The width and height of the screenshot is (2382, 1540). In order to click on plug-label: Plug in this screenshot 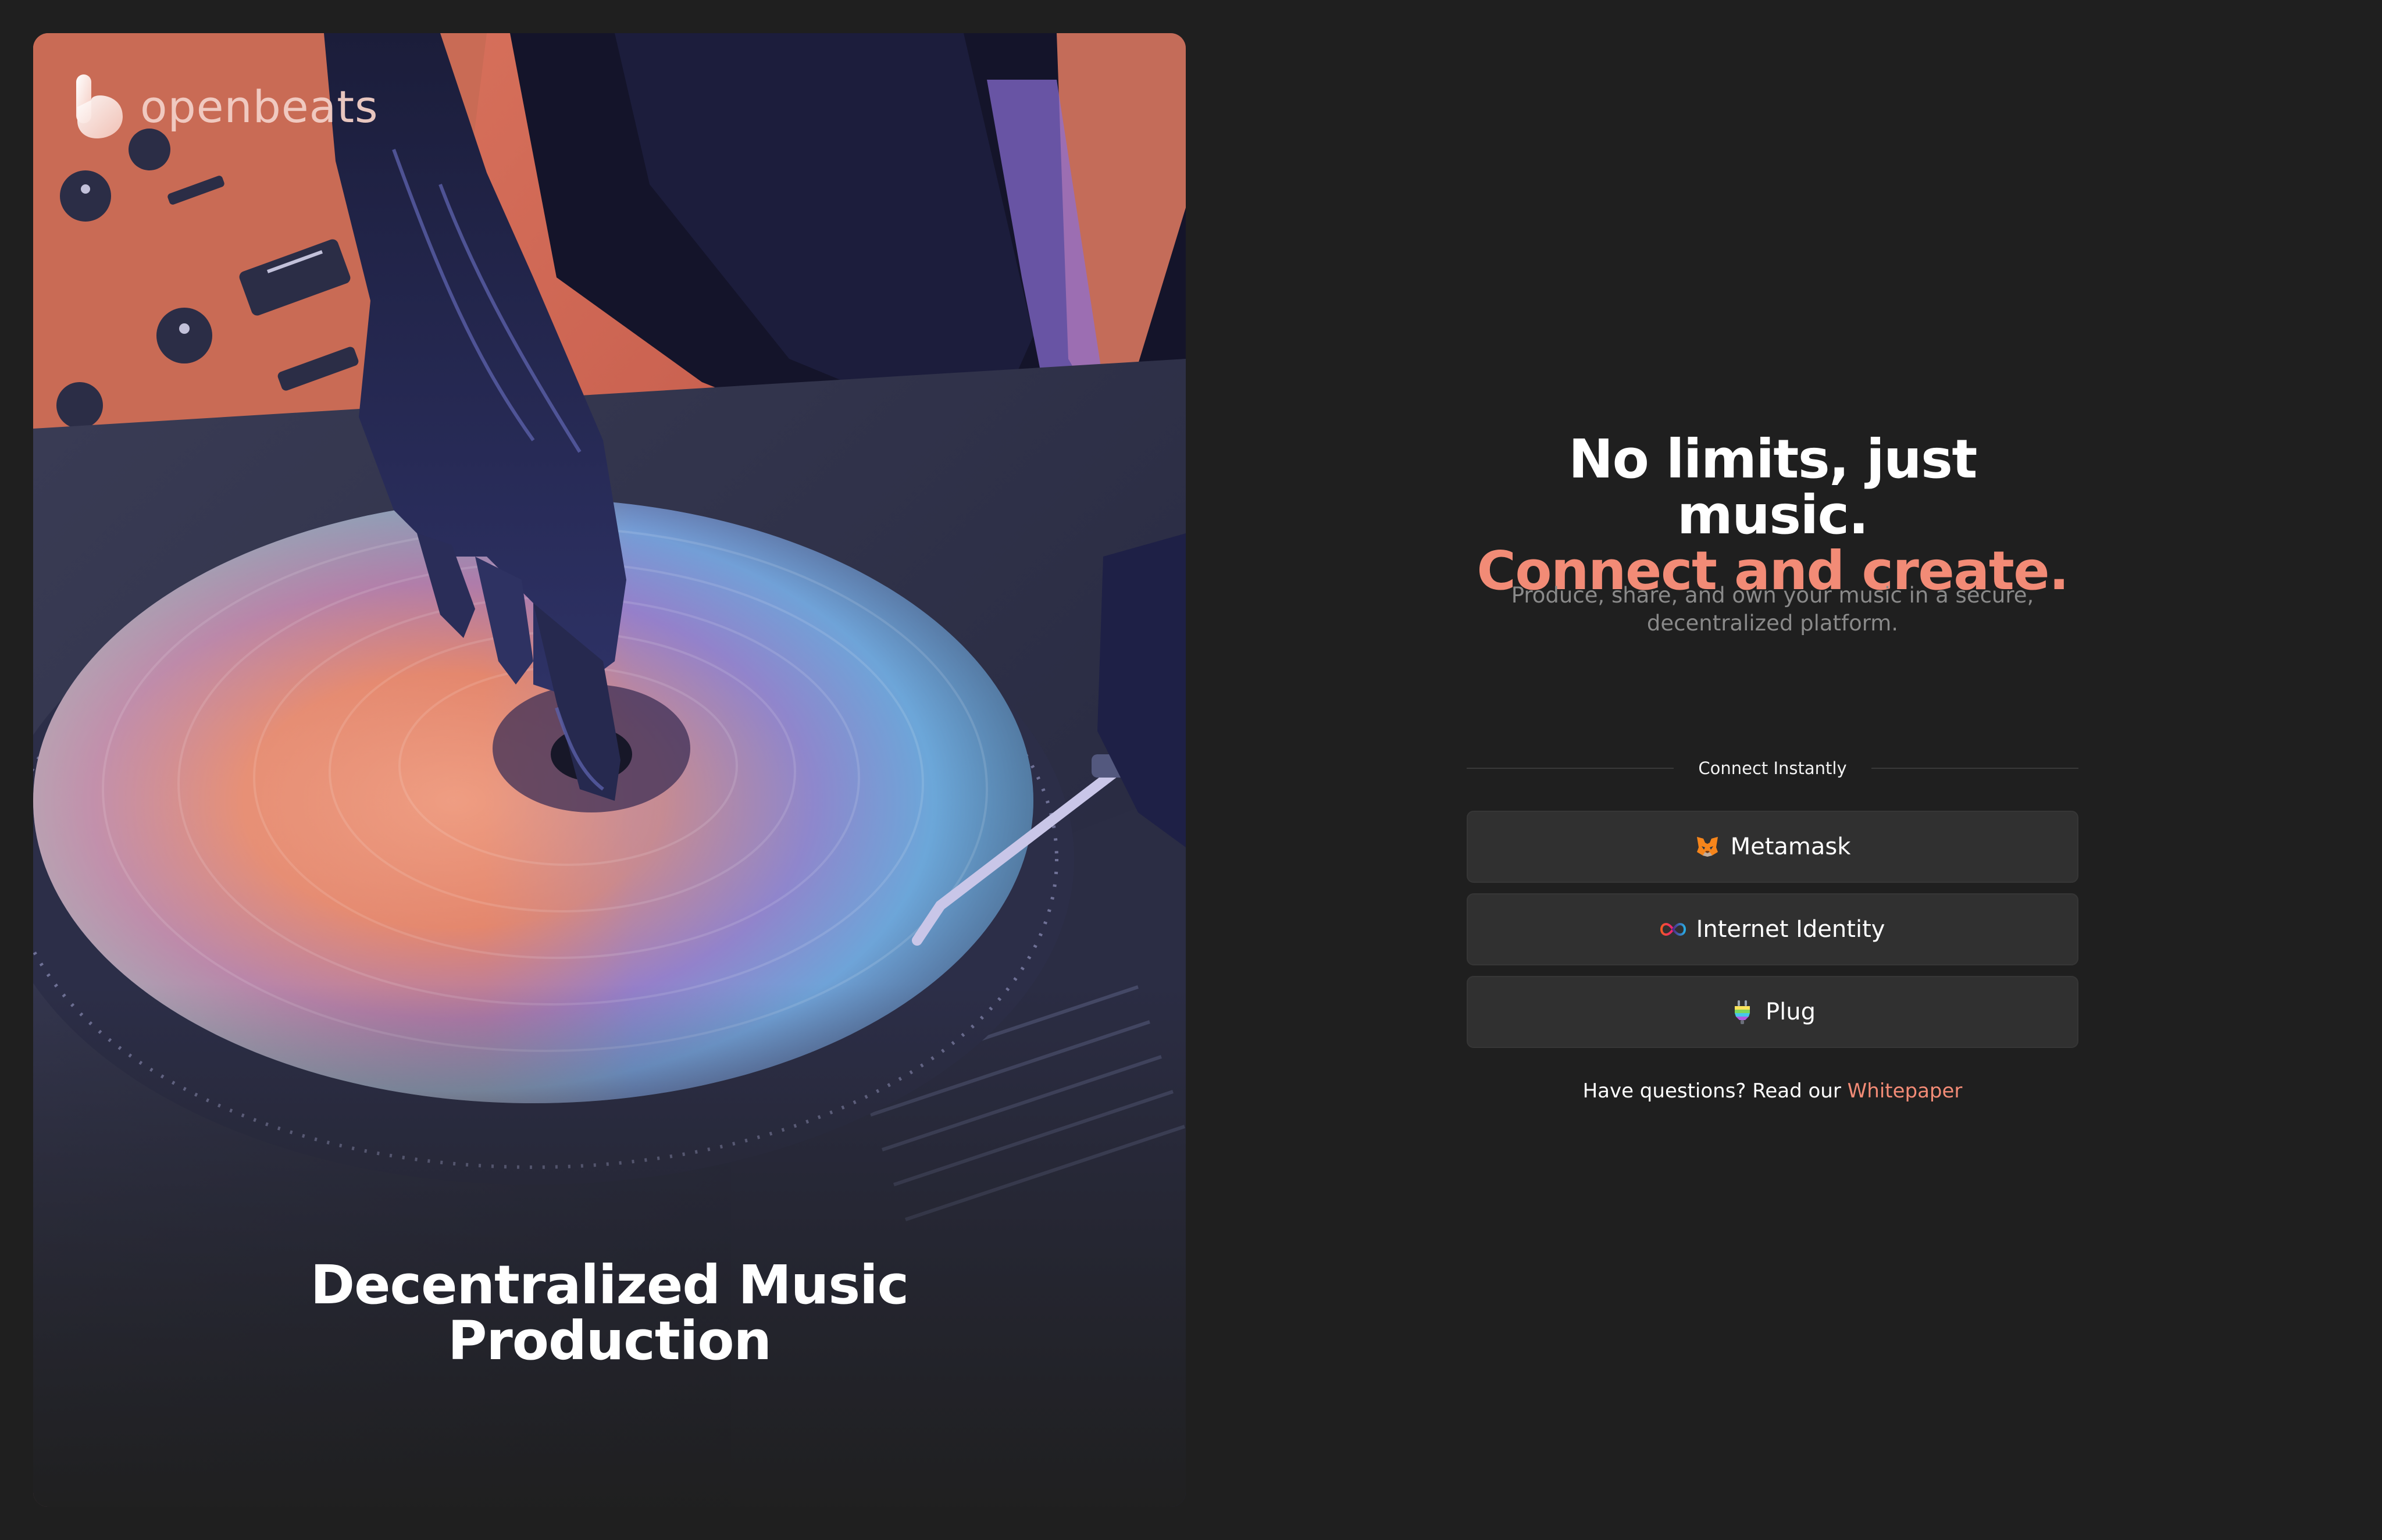, I will do `click(1791, 1012)`.